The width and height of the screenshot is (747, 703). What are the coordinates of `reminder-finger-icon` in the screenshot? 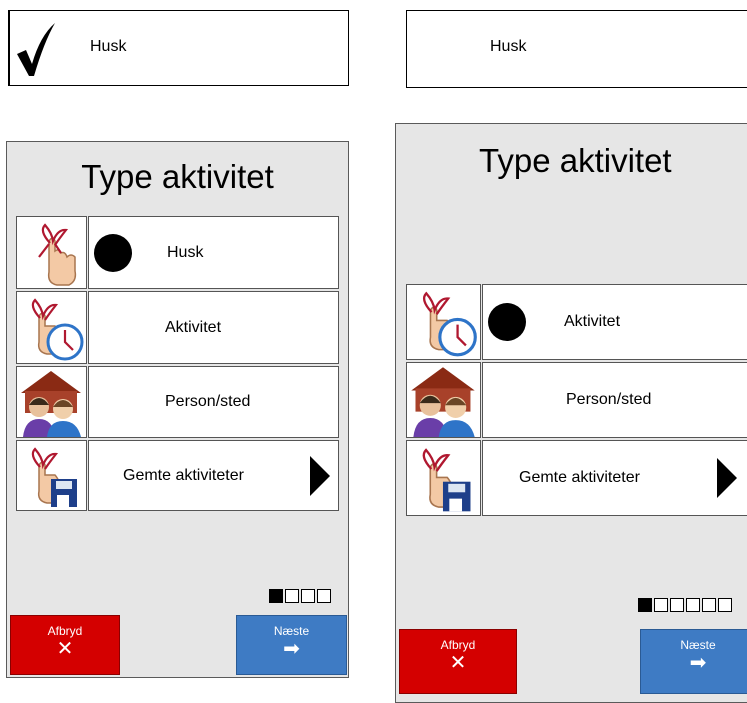 It's located at (51, 252).